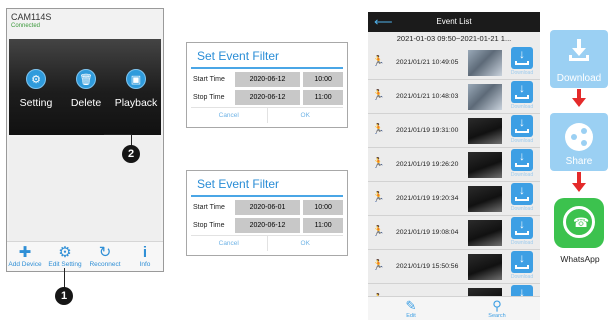  I want to click on callout-2: 2, so click(131, 154).